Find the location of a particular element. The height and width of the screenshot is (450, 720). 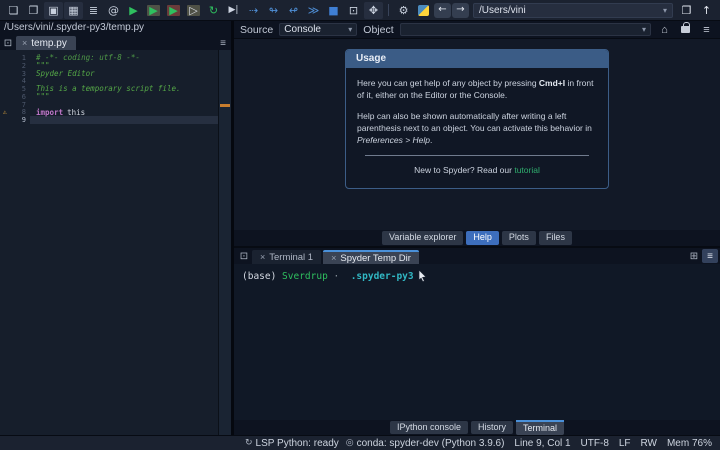

scrollflag-warning-marker is located at coordinates (225, 105).